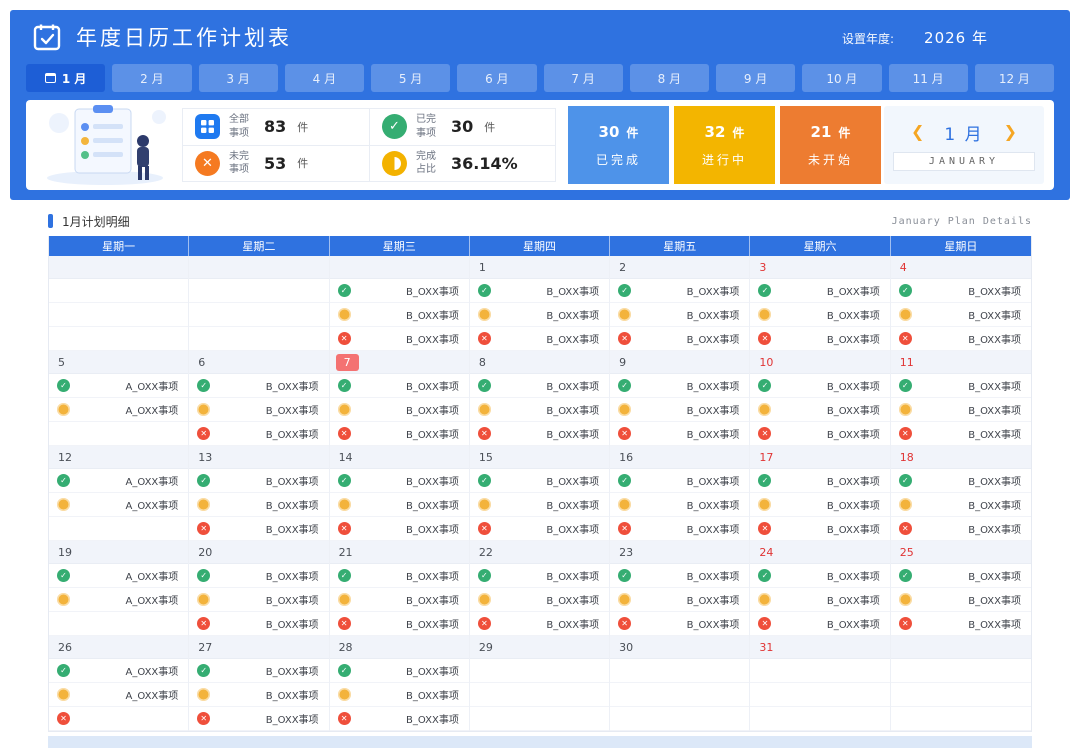  I want to click on tab-month-10: 10 月, so click(842, 78).